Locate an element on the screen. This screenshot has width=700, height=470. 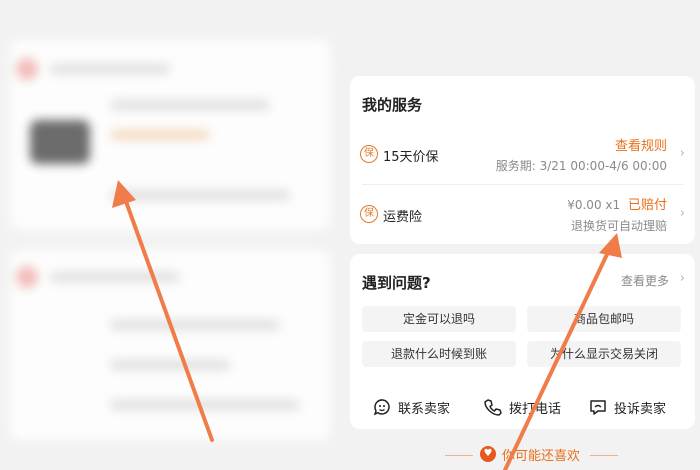
claim-status: 已赔付 is located at coordinates (647, 205).